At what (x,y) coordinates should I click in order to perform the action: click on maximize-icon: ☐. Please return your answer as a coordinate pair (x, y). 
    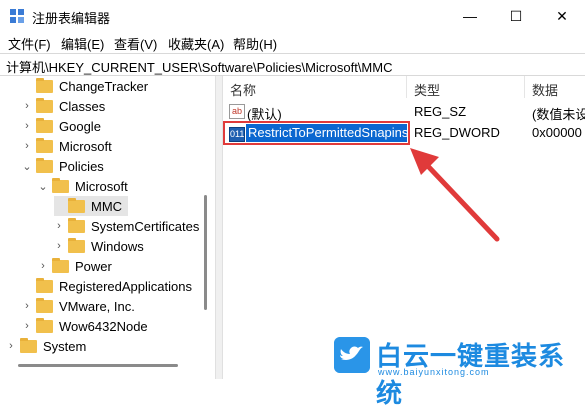
    Looking at the image, I should click on (516, 15).